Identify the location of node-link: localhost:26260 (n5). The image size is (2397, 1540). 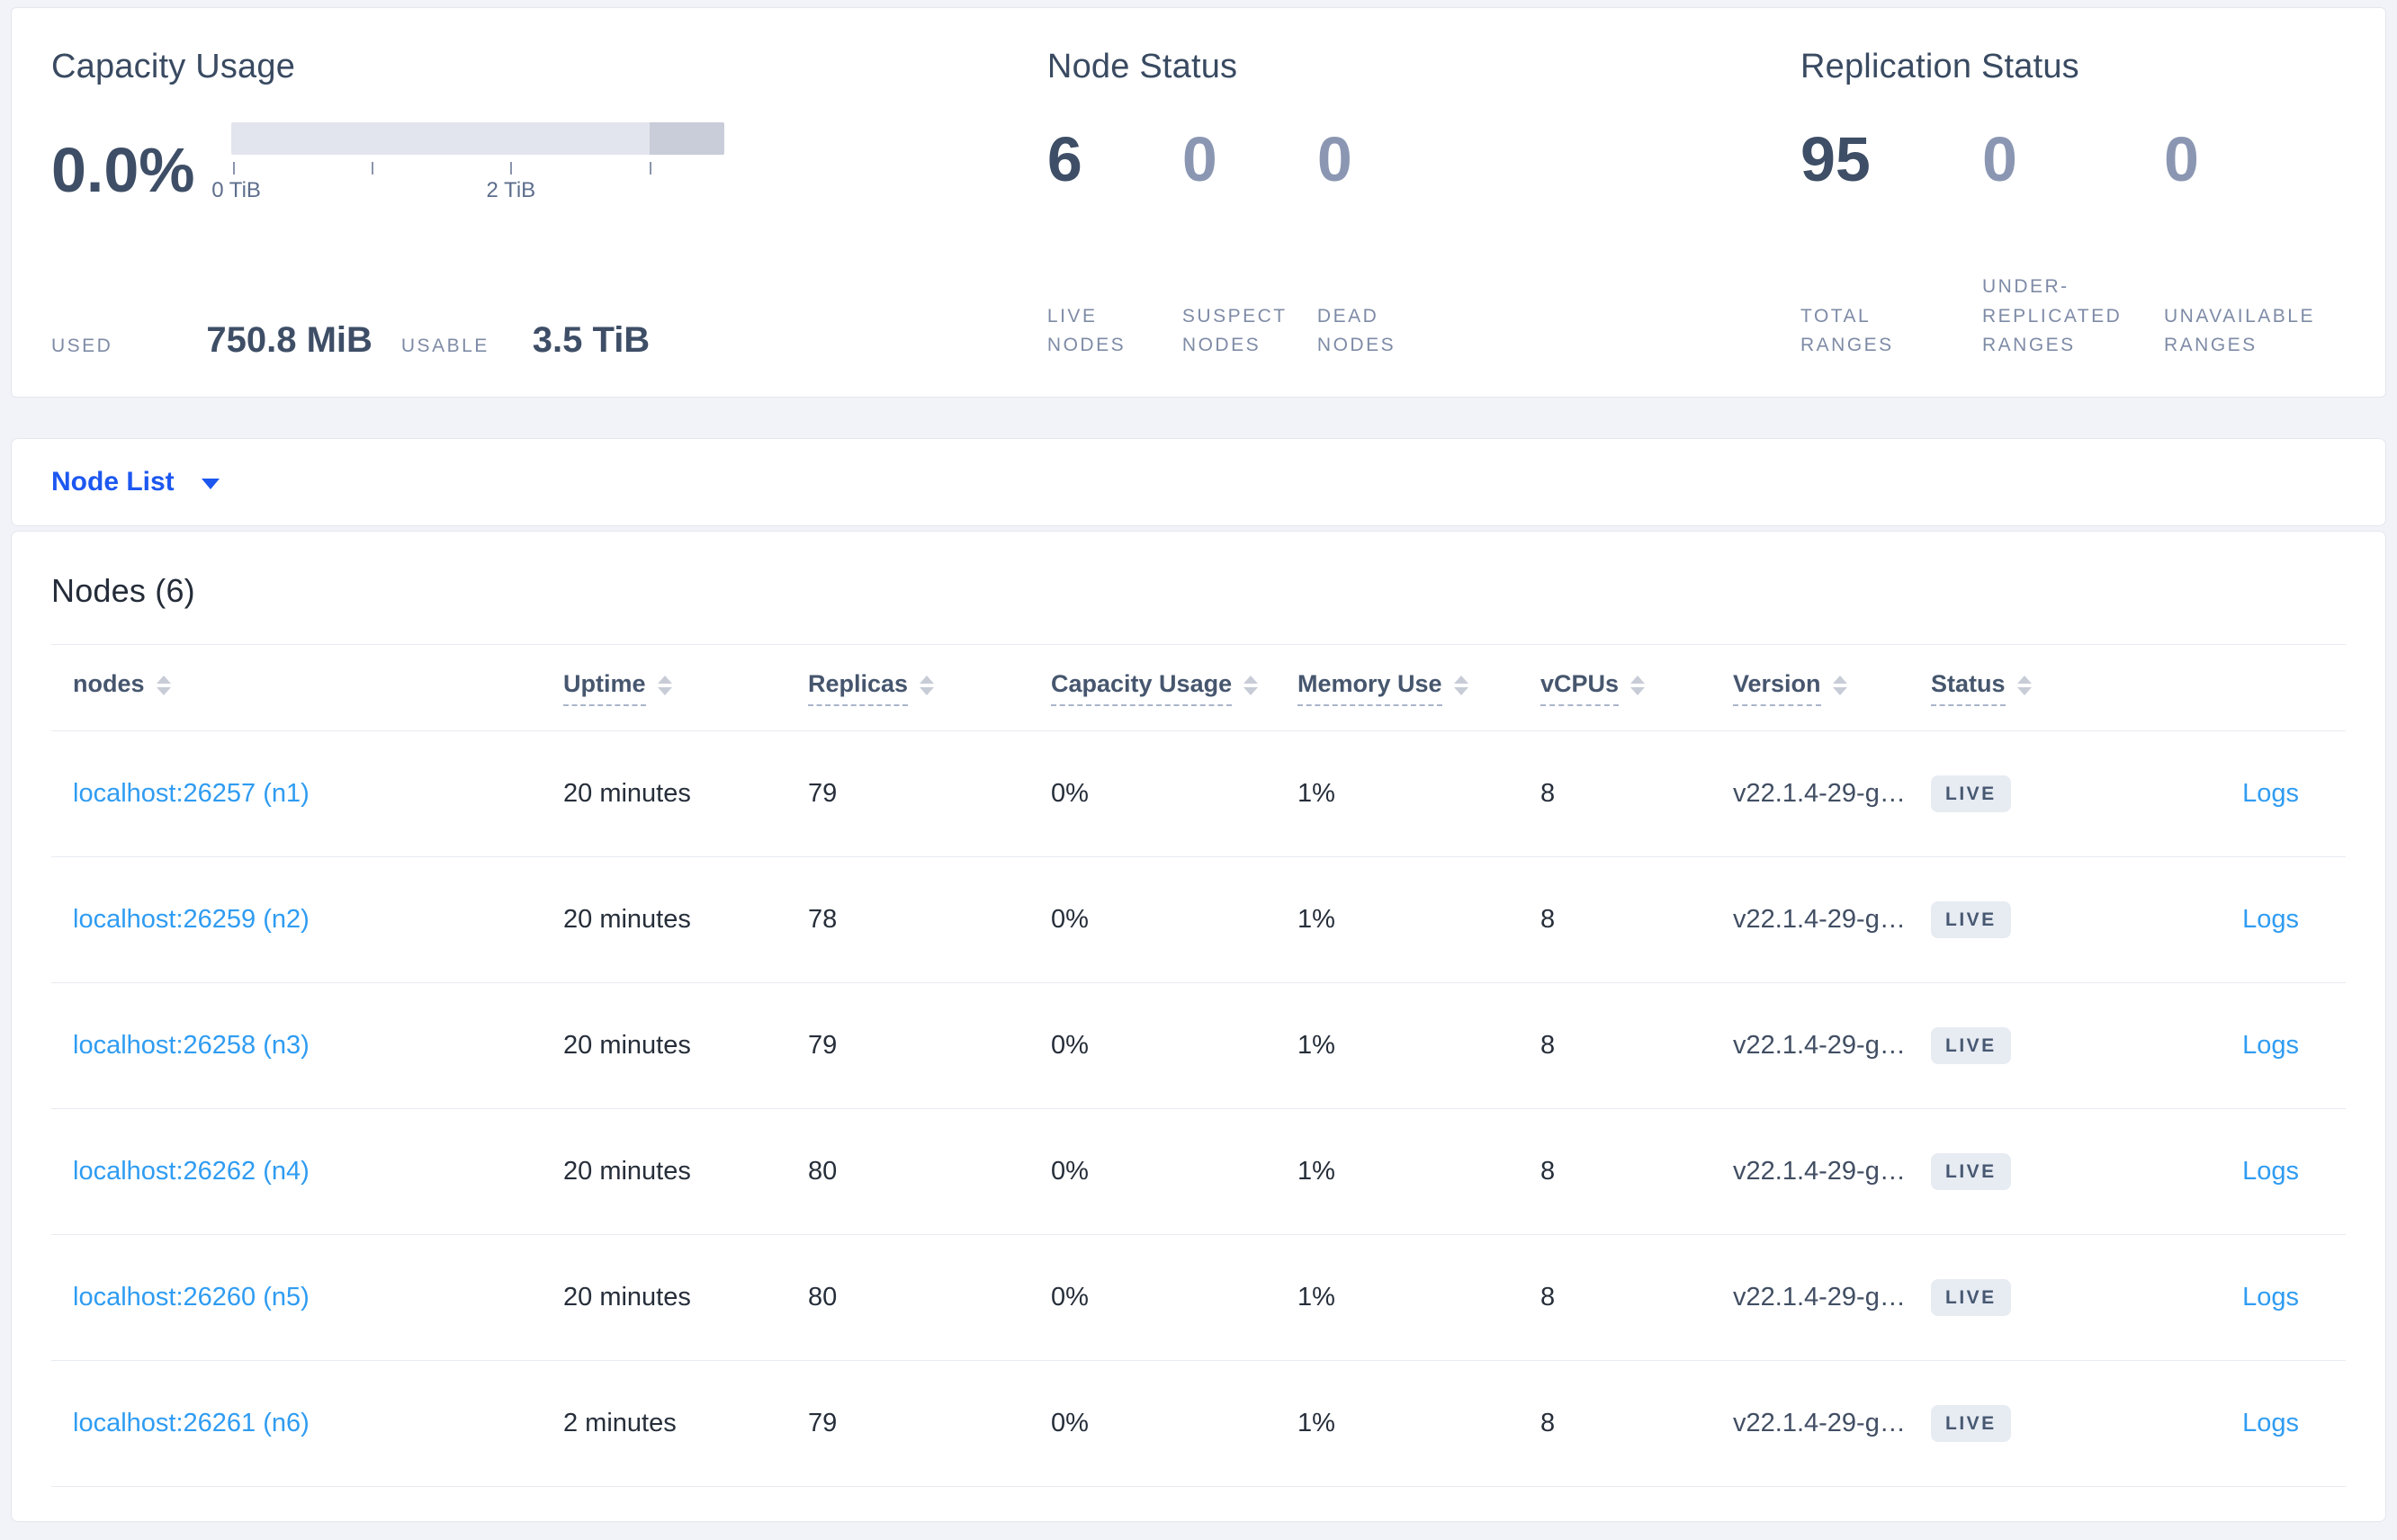
(191, 1297).